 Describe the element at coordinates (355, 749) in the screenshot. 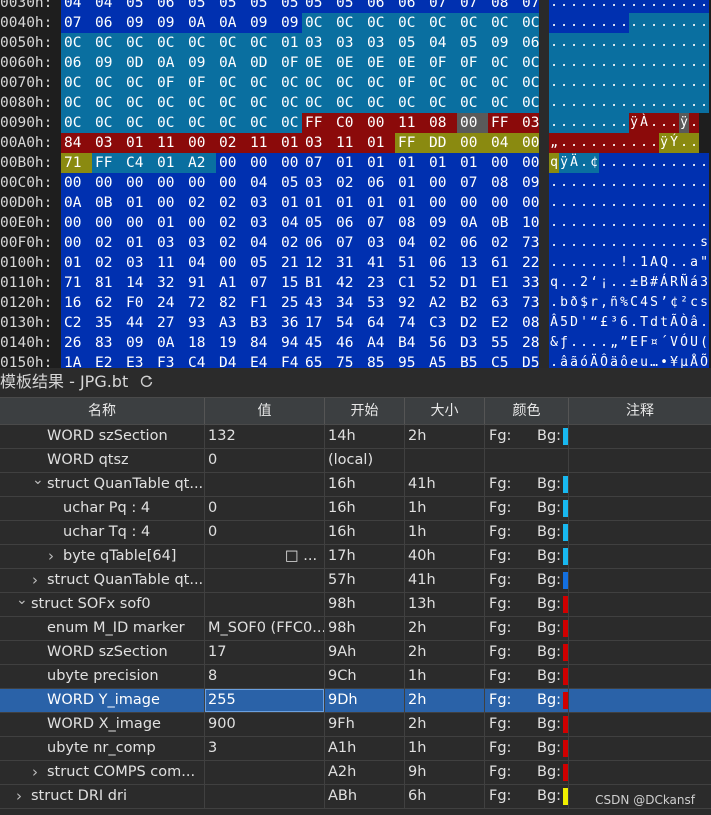

I see `tree-row: ubyte nr_comp 3 A1h 1h Fg: Bg:` at that location.